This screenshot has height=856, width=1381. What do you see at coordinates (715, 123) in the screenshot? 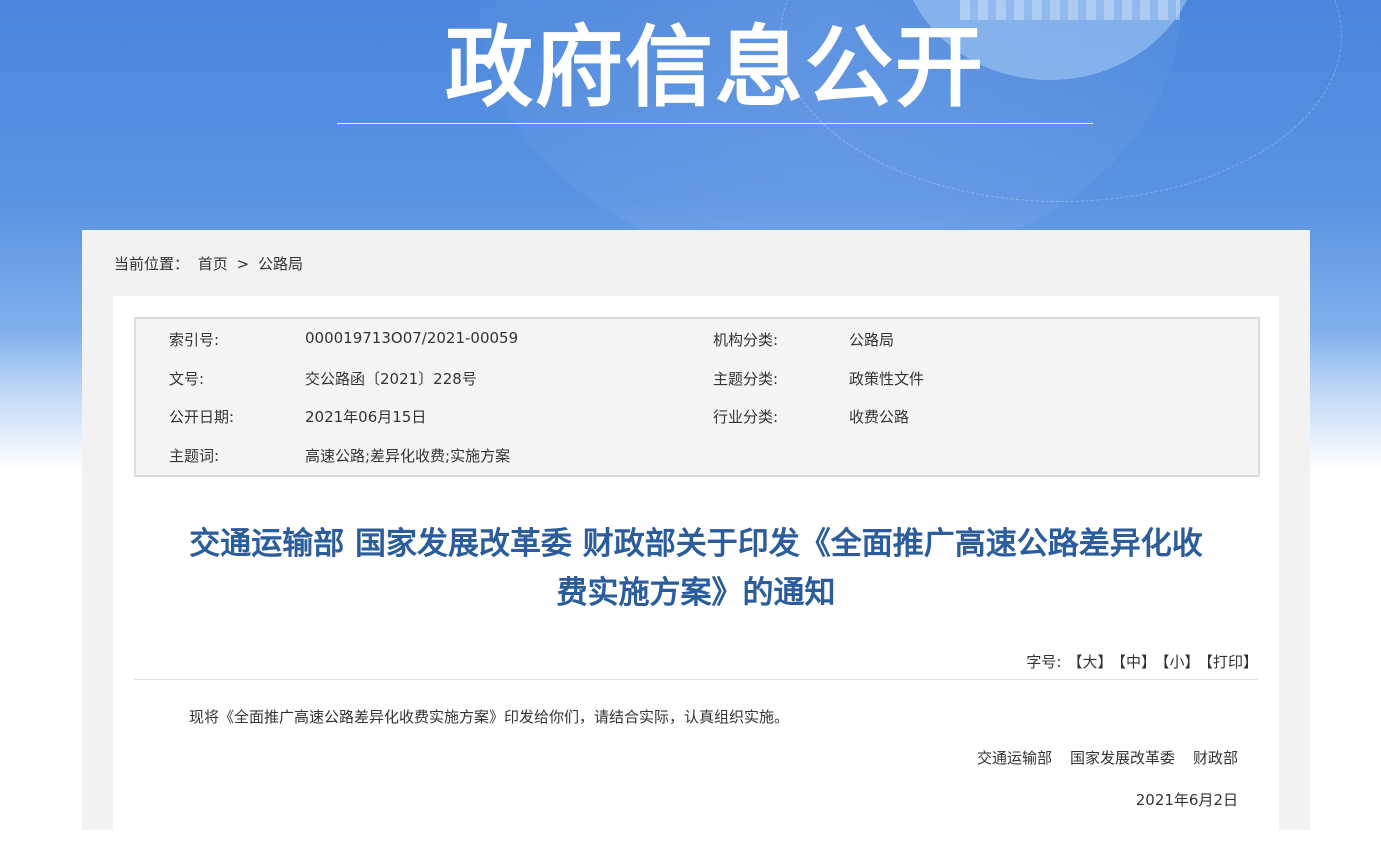
I see `title-underline` at bounding box center [715, 123].